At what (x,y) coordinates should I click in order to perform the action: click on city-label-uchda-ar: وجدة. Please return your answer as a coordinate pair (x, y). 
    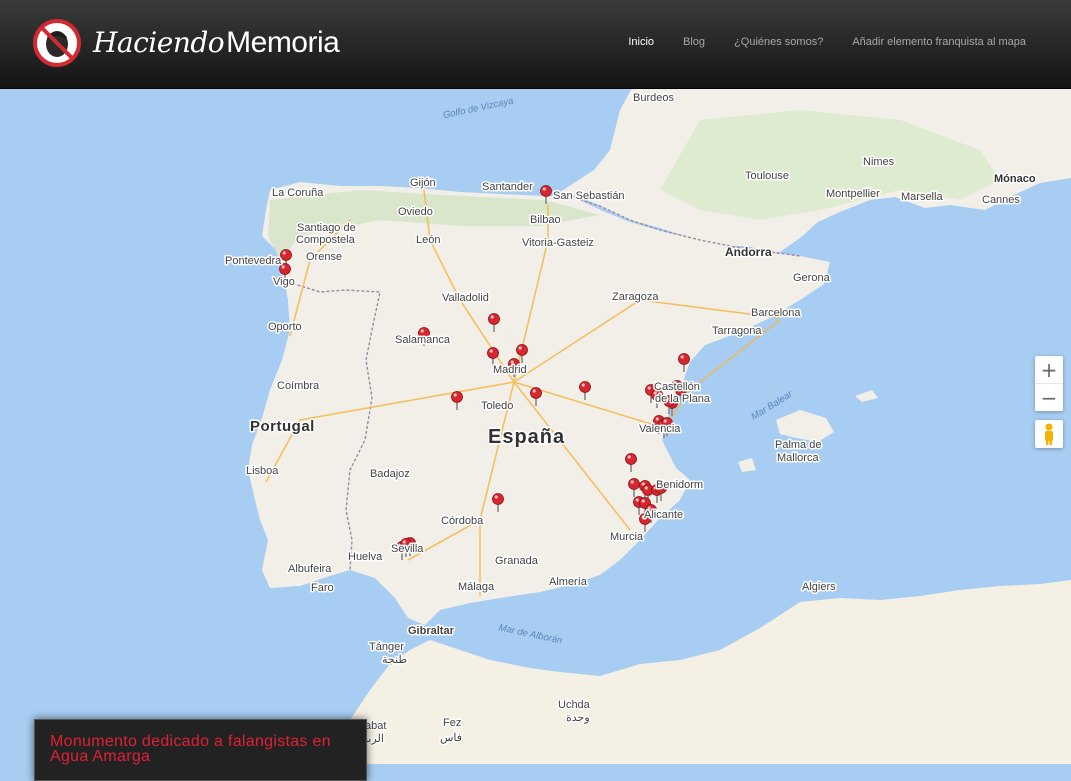
    Looking at the image, I should click on (578, 718).